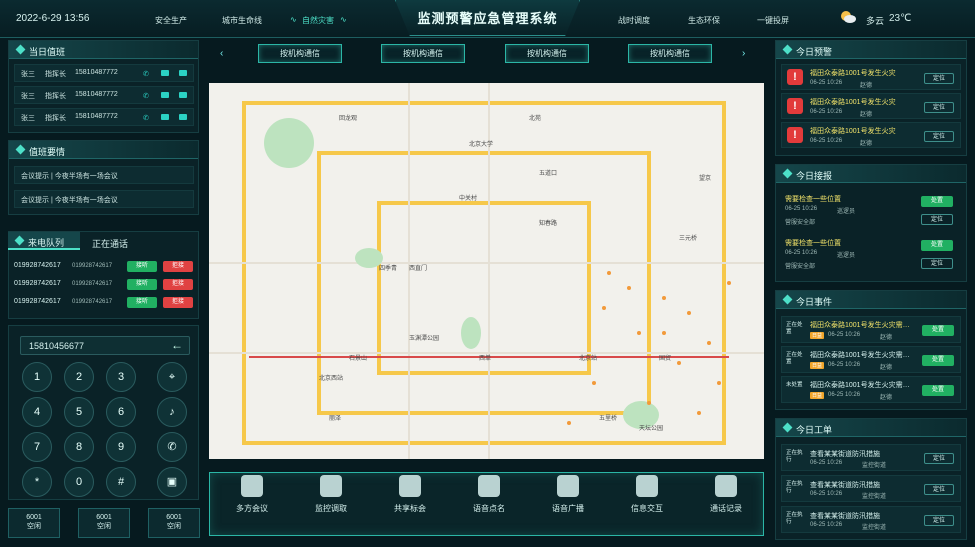 The width and height of the screenshot is (975, 547). What do you see at coordinates (110, 243) in the screenshot?
I see `tab-in-call: 正在通话` at bounding box center [110, 243].